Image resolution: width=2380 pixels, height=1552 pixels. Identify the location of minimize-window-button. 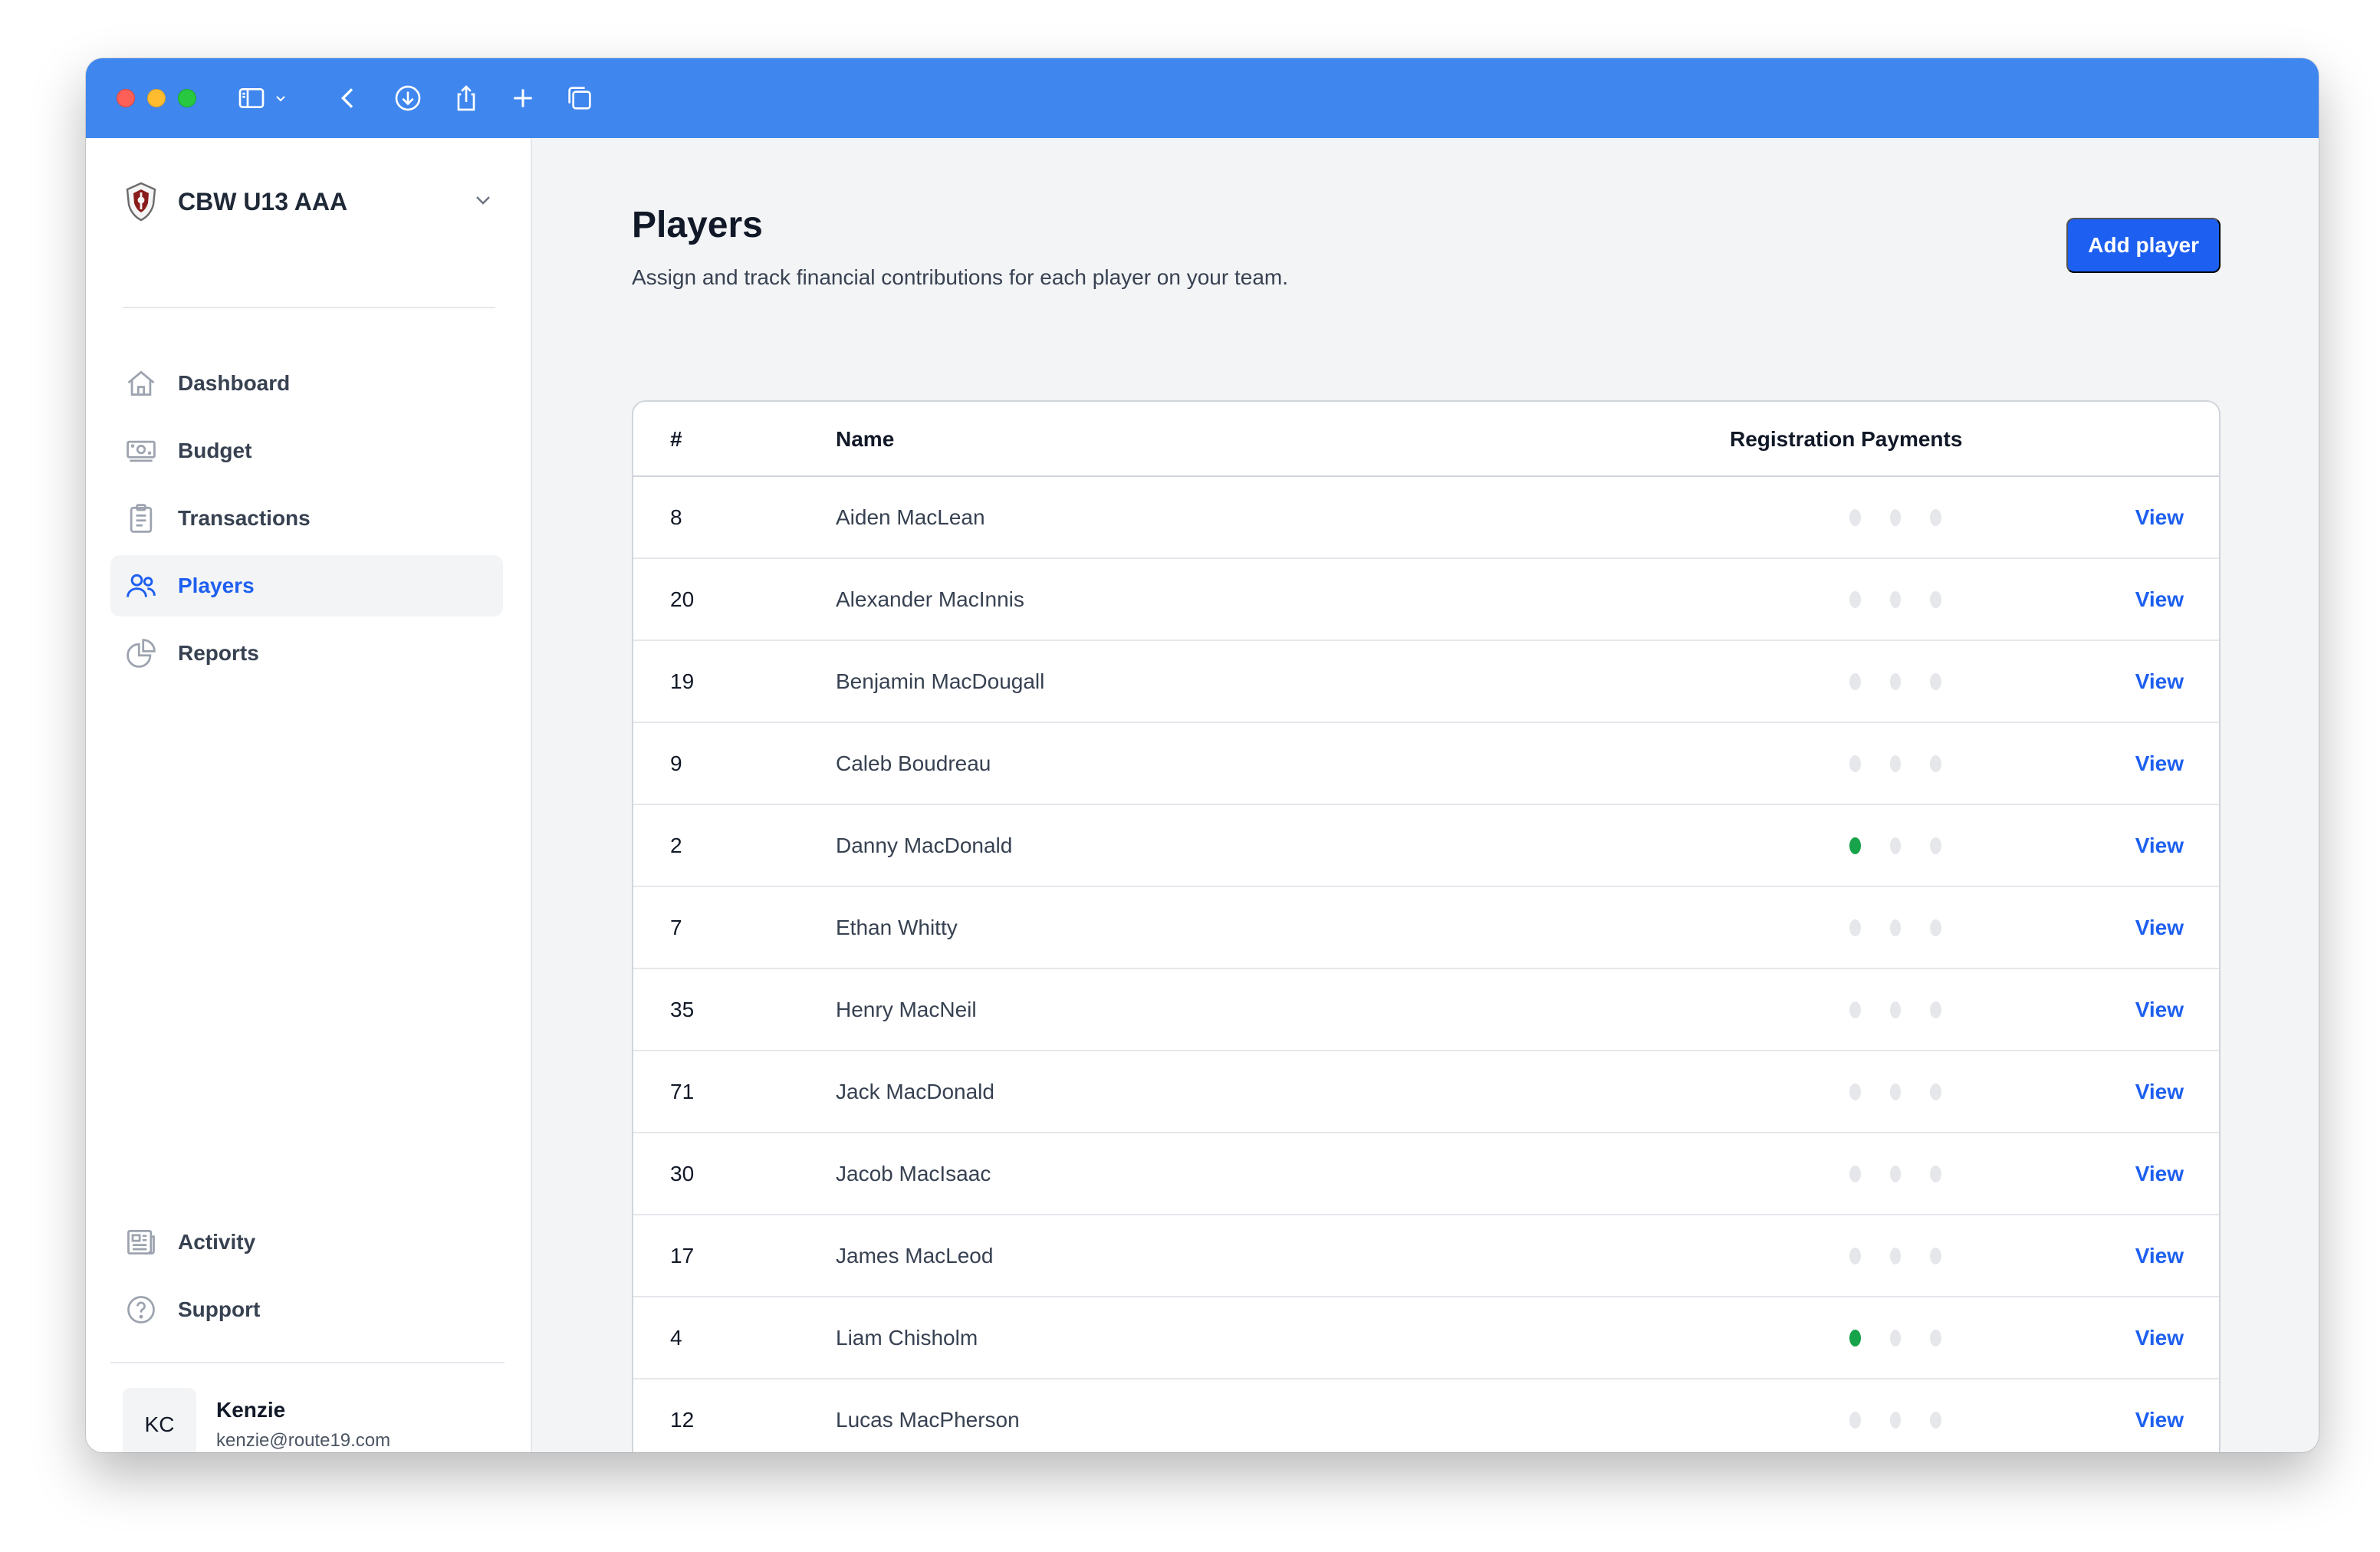
(156, 98).